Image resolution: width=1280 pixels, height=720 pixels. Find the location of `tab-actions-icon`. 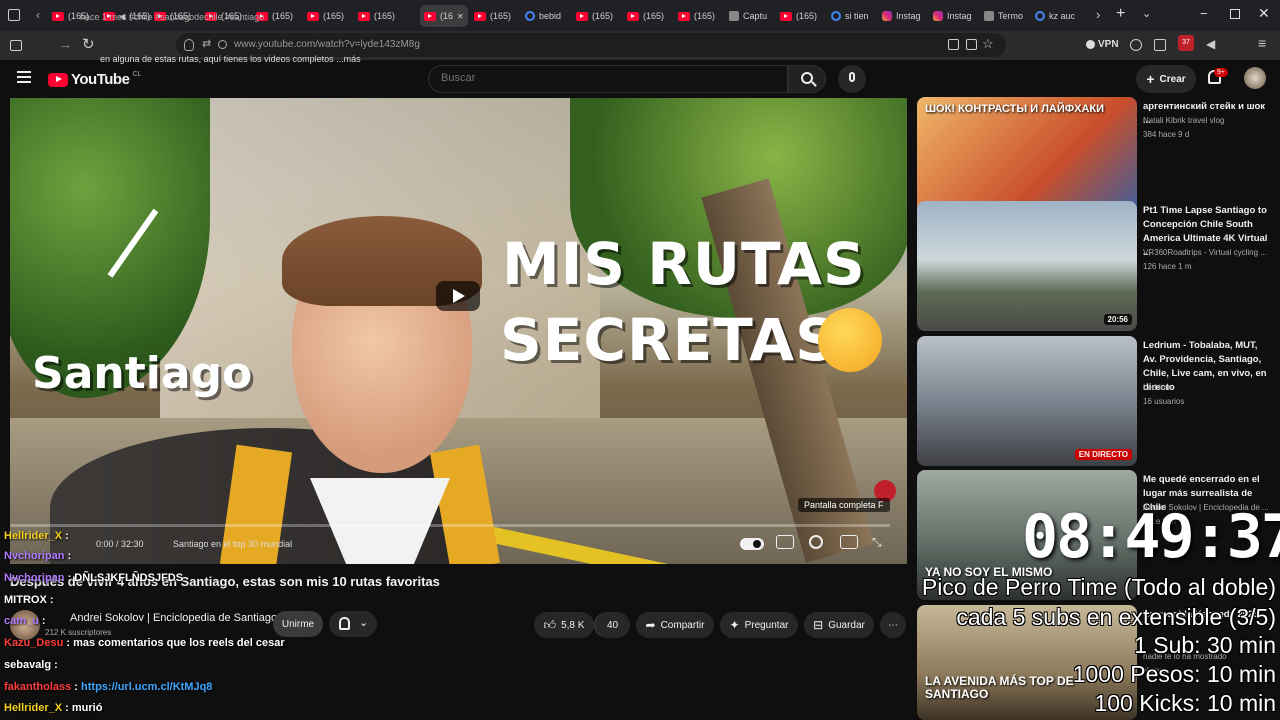

tab-actions-icon is located at coordinates (14, 15).